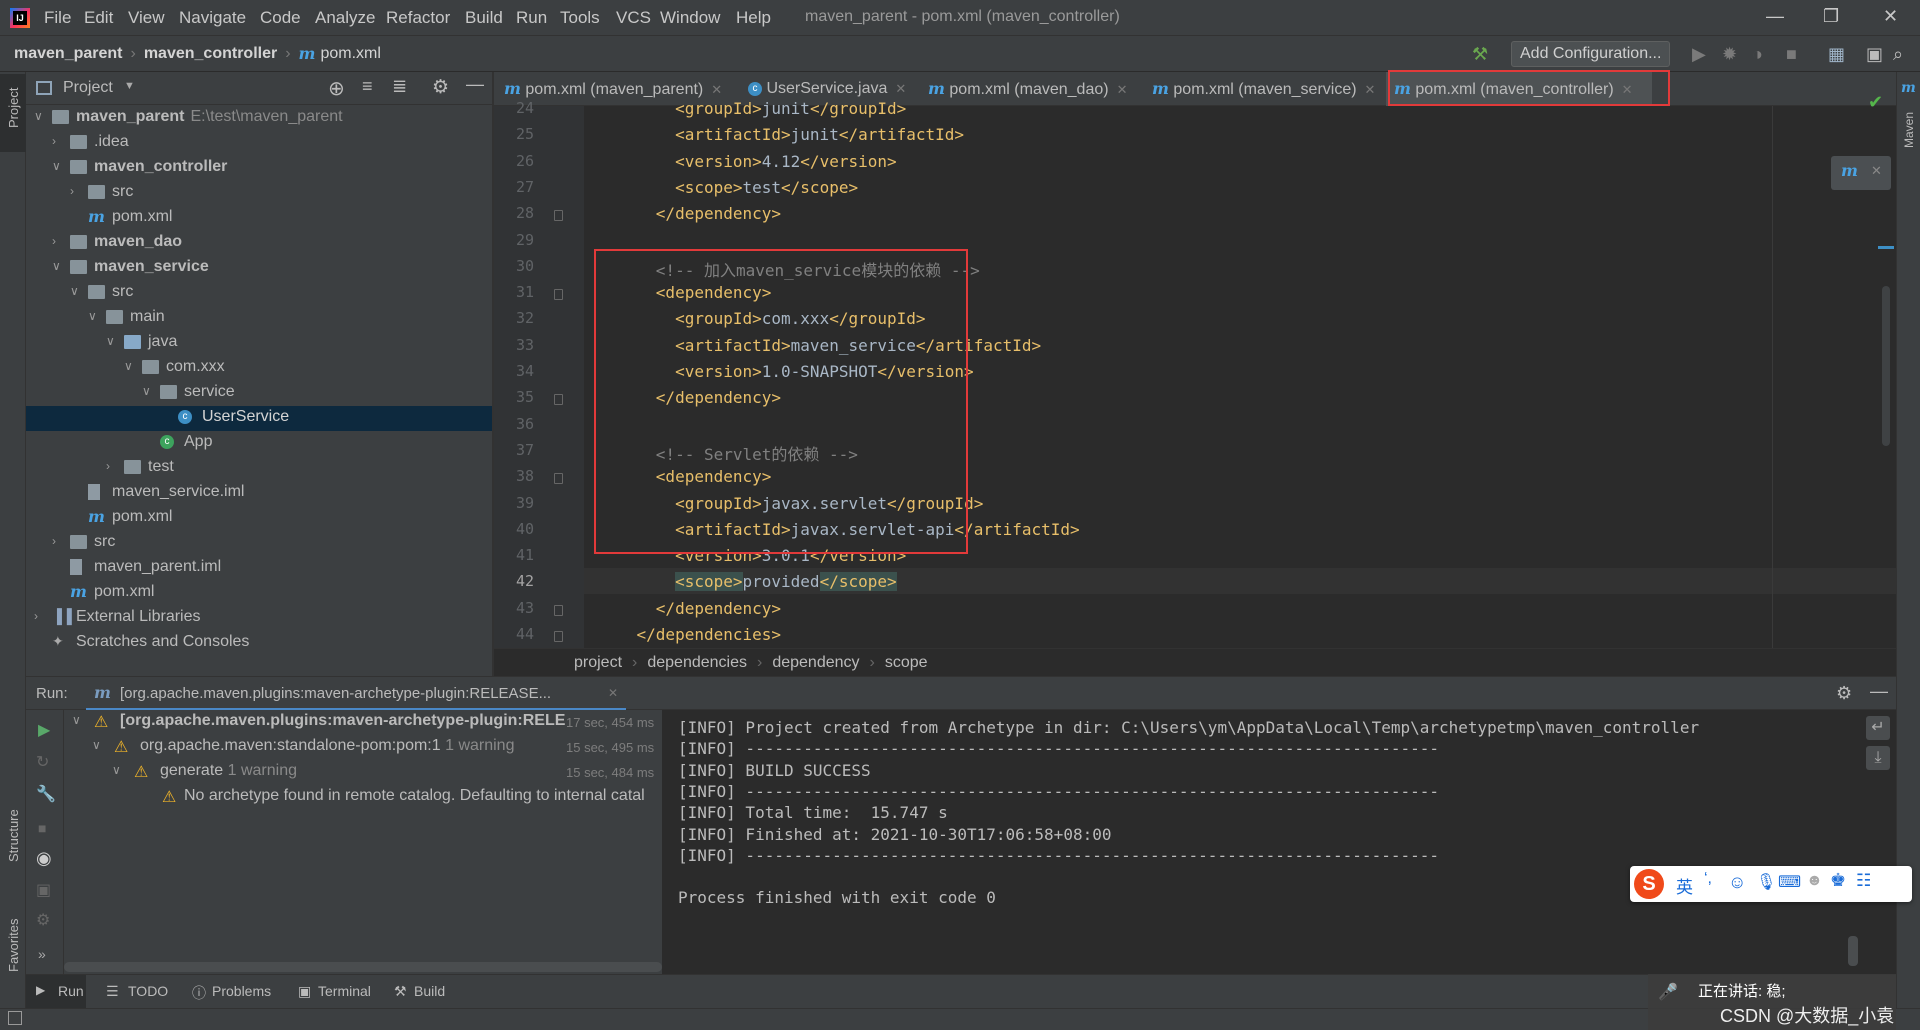 The height and width of the screenshot is (1030, 1920). Describe the element at coordinates (906, 663) in the screenshot. I see `crumb-scope: scope` at that location.